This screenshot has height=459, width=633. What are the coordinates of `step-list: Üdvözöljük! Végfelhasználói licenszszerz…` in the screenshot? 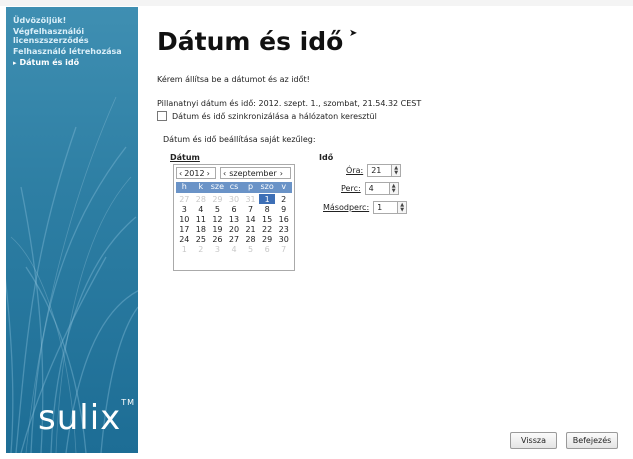 It's located at (73, 43).